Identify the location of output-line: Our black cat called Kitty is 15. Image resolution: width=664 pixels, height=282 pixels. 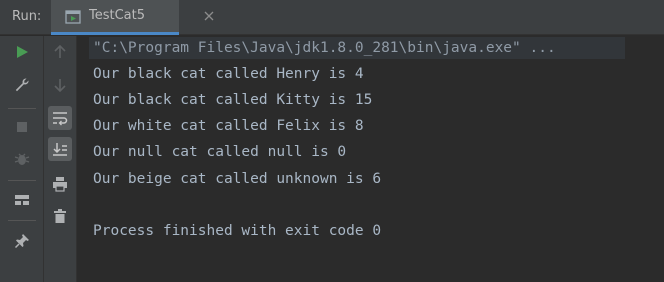
(233, 100).